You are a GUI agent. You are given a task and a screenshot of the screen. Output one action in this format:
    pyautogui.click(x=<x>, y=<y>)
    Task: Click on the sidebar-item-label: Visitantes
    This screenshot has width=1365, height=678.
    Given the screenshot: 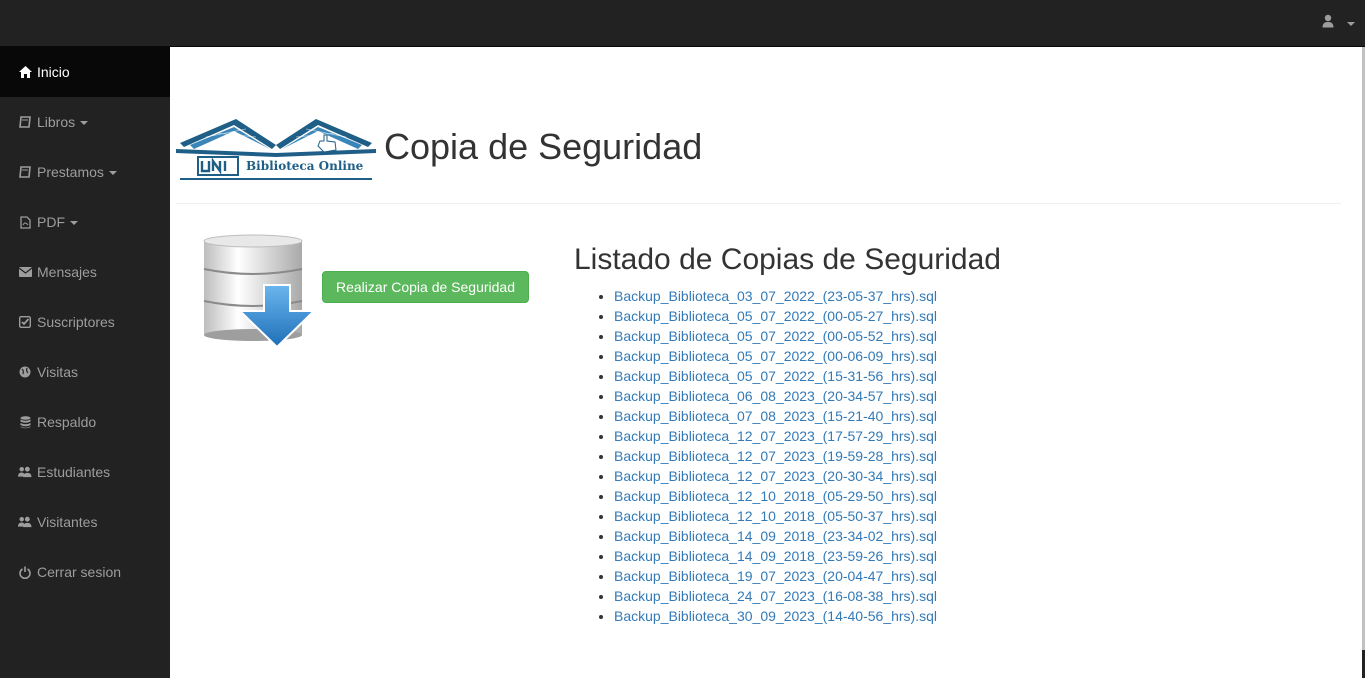 What is the action you would take?
    pyautogui.click(x=67, y=522)
    